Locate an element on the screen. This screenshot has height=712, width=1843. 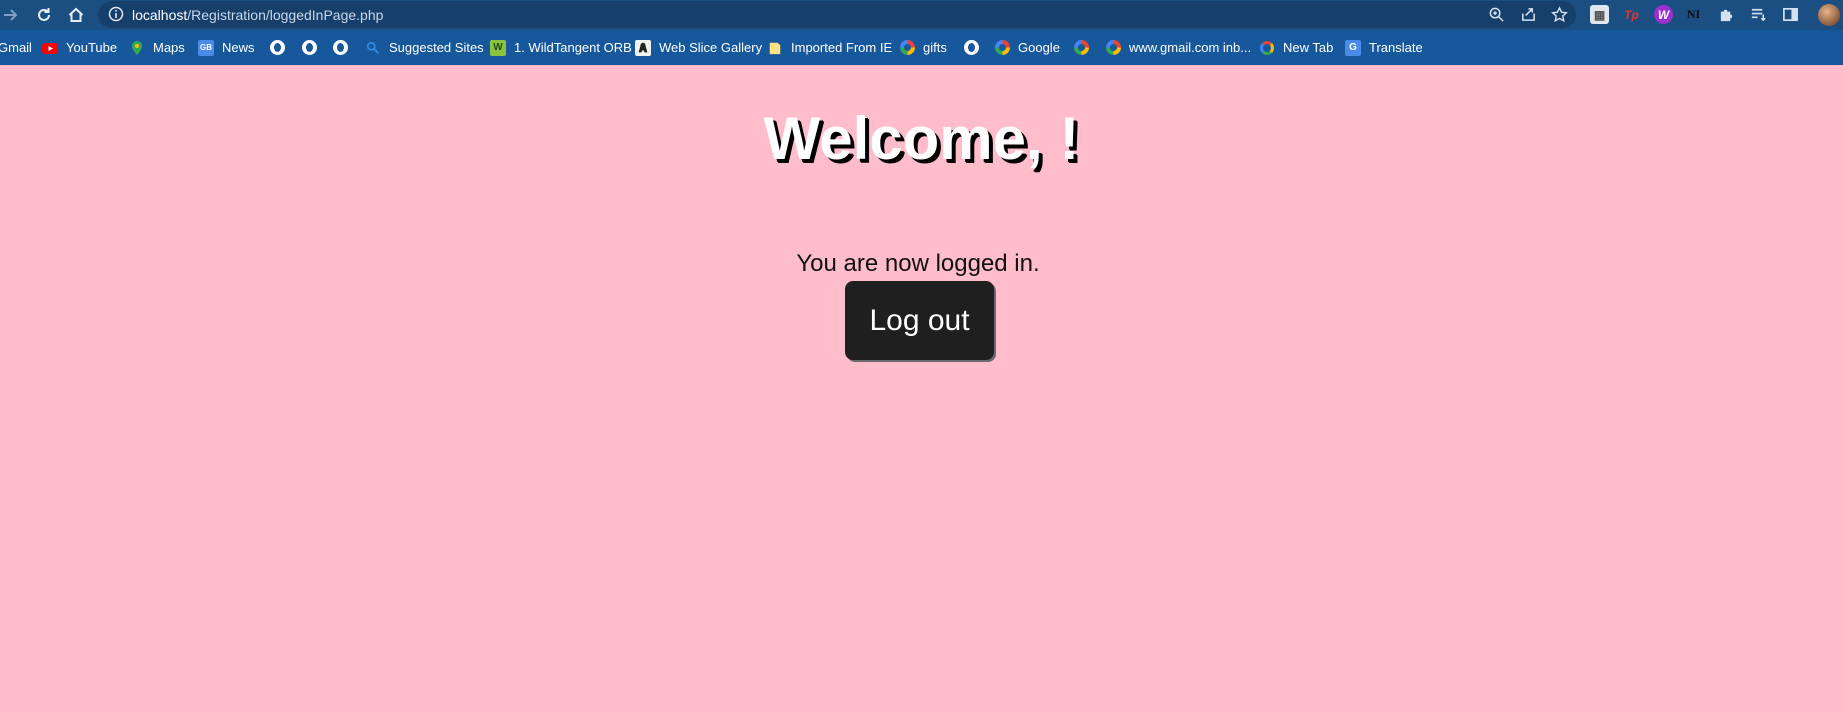
bookmark-gmail: Gmail is located at coordinates (16, 47).